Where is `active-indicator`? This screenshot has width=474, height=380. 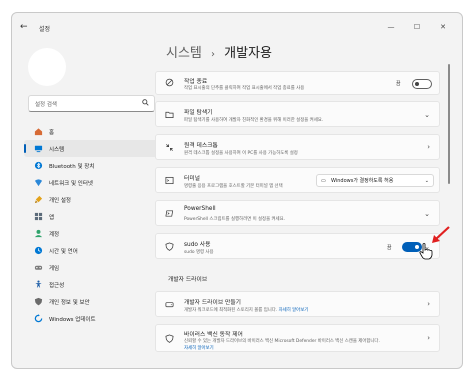 active-indicator is located at coordinates (25, 148).